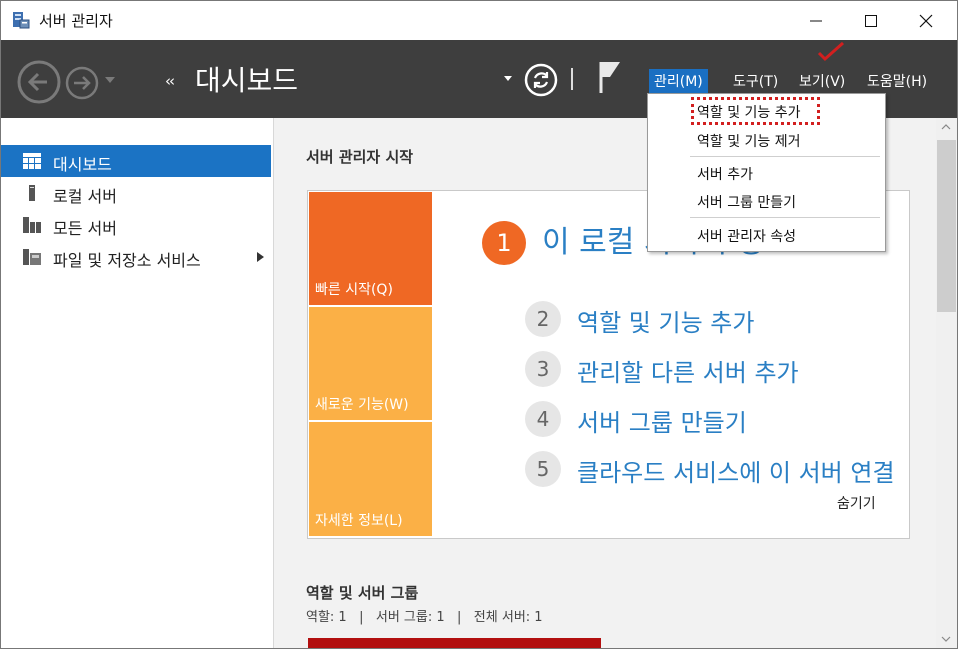 The width and height of the screenshot is (958, 649). What do you see at coordinates (424, 617) in the screenshot?
I see `roles-summary: 역할: 1 | 서버 그룹: 1 | 전체 서버: 1` at bounding box center [424, 617].